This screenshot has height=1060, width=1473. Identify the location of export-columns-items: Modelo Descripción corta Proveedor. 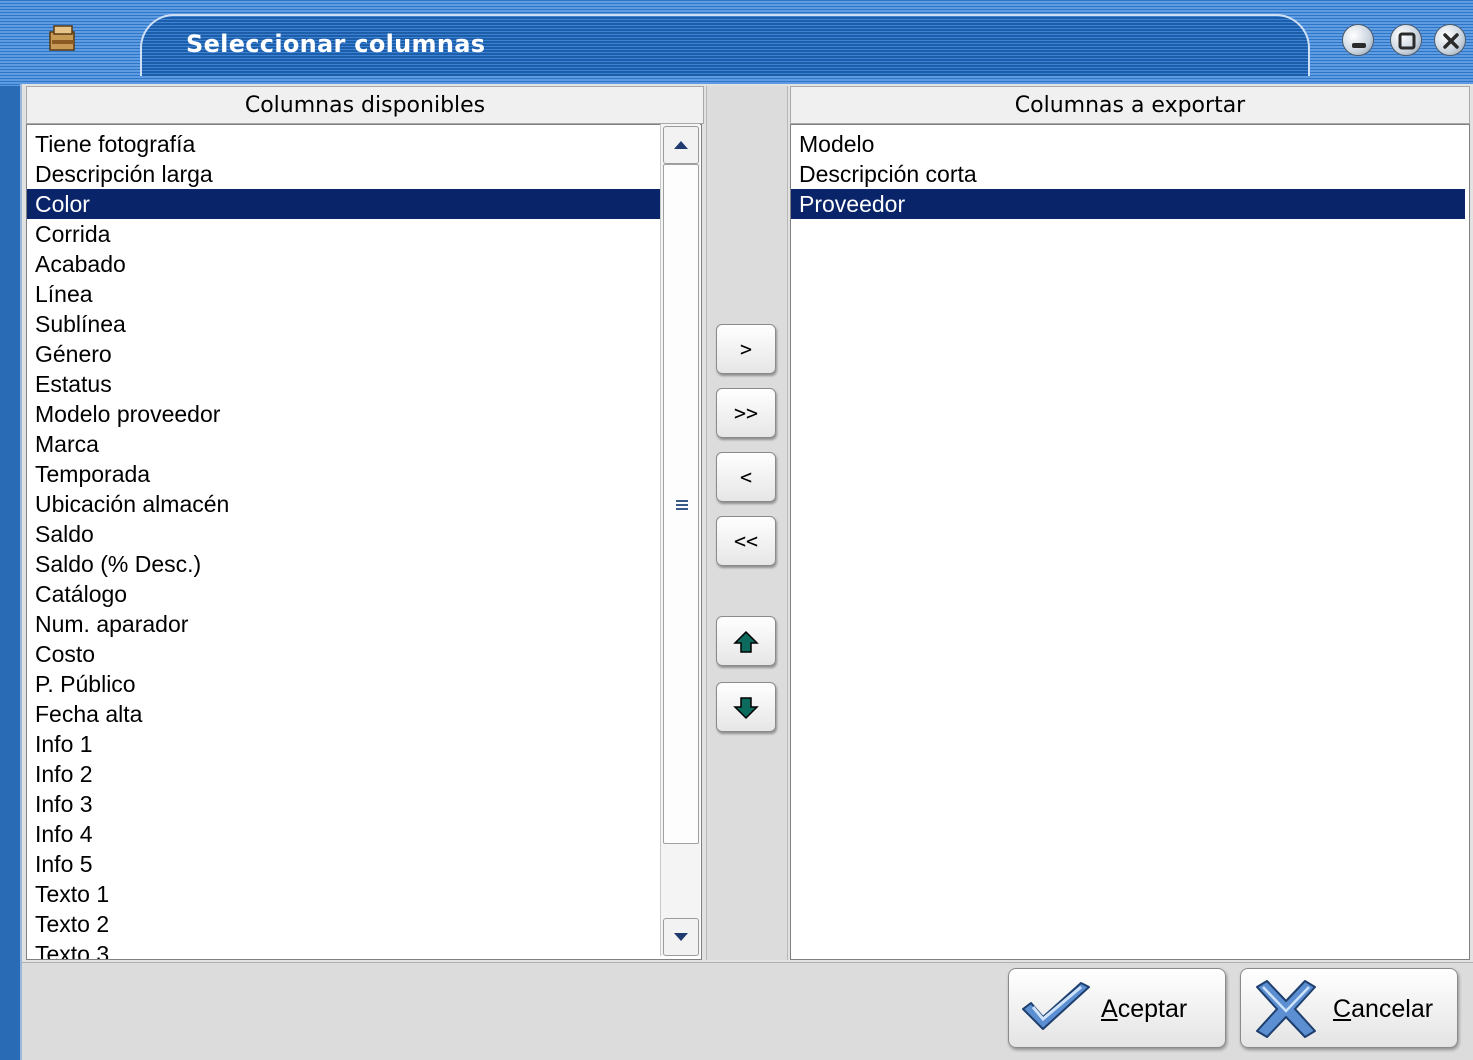
(1128, 172).